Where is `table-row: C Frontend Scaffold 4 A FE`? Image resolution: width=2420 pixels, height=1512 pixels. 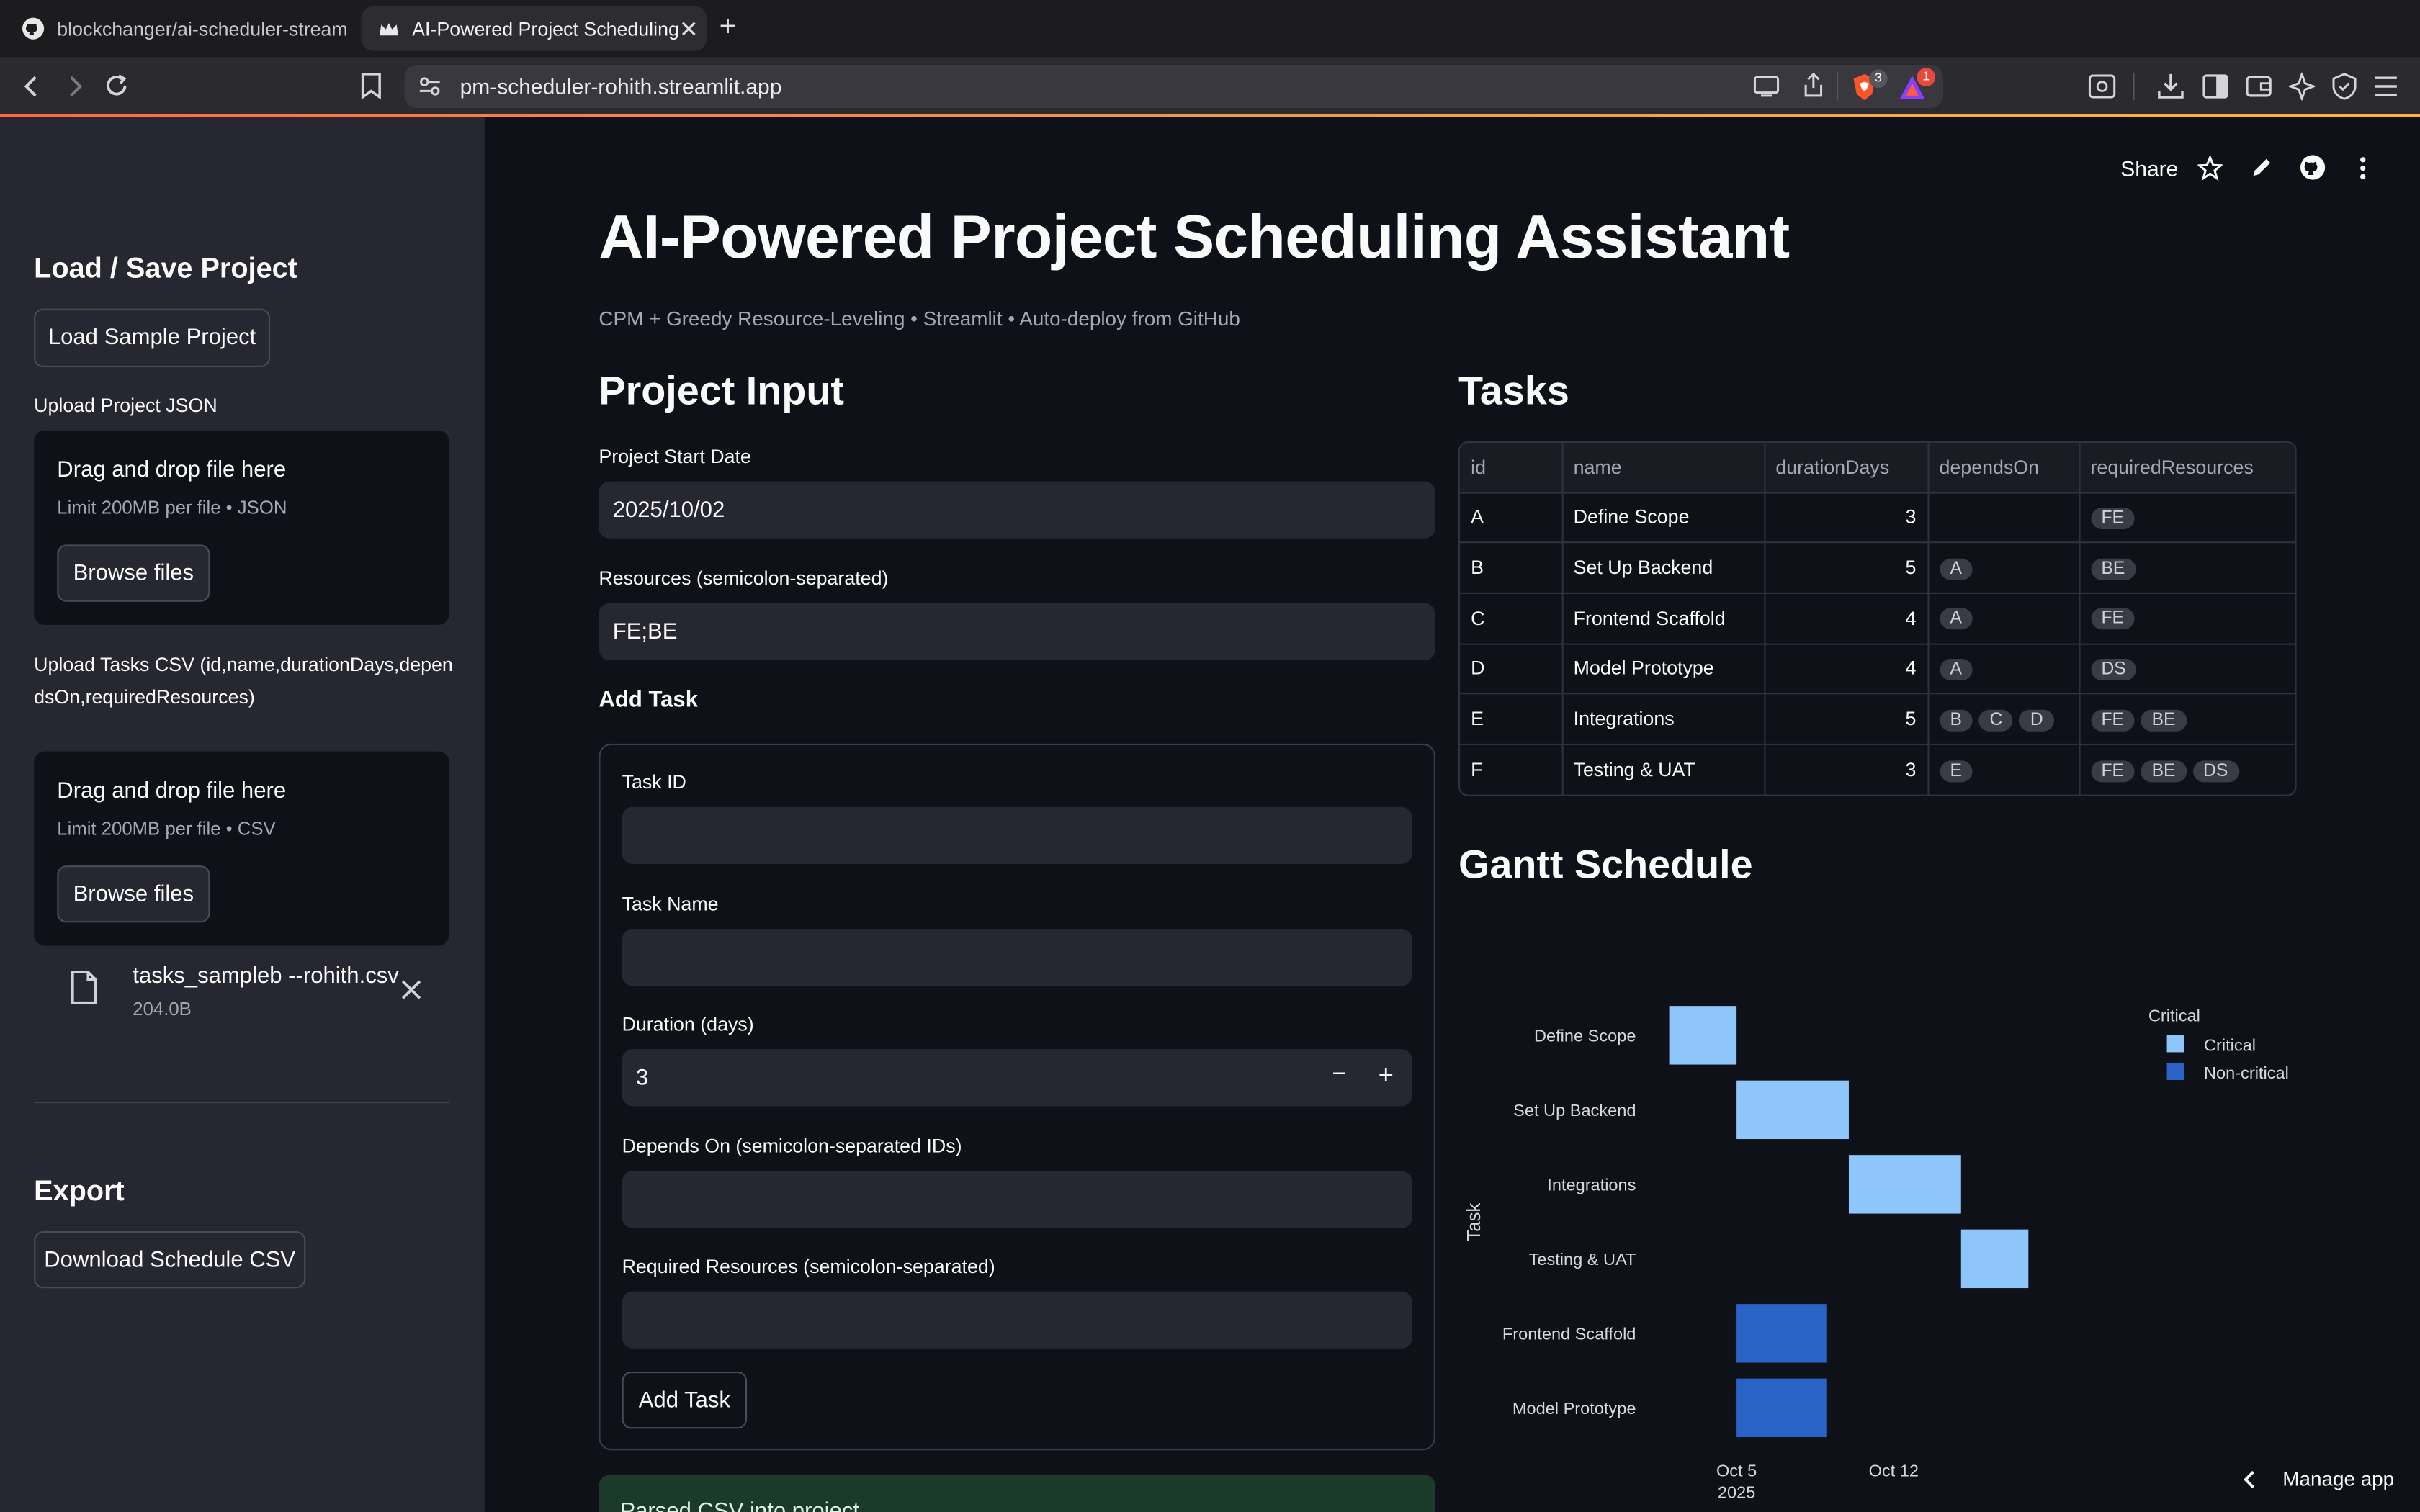 table-row: C Frontend Scaffold 4 A FE is located at coordinates (1878, 618).